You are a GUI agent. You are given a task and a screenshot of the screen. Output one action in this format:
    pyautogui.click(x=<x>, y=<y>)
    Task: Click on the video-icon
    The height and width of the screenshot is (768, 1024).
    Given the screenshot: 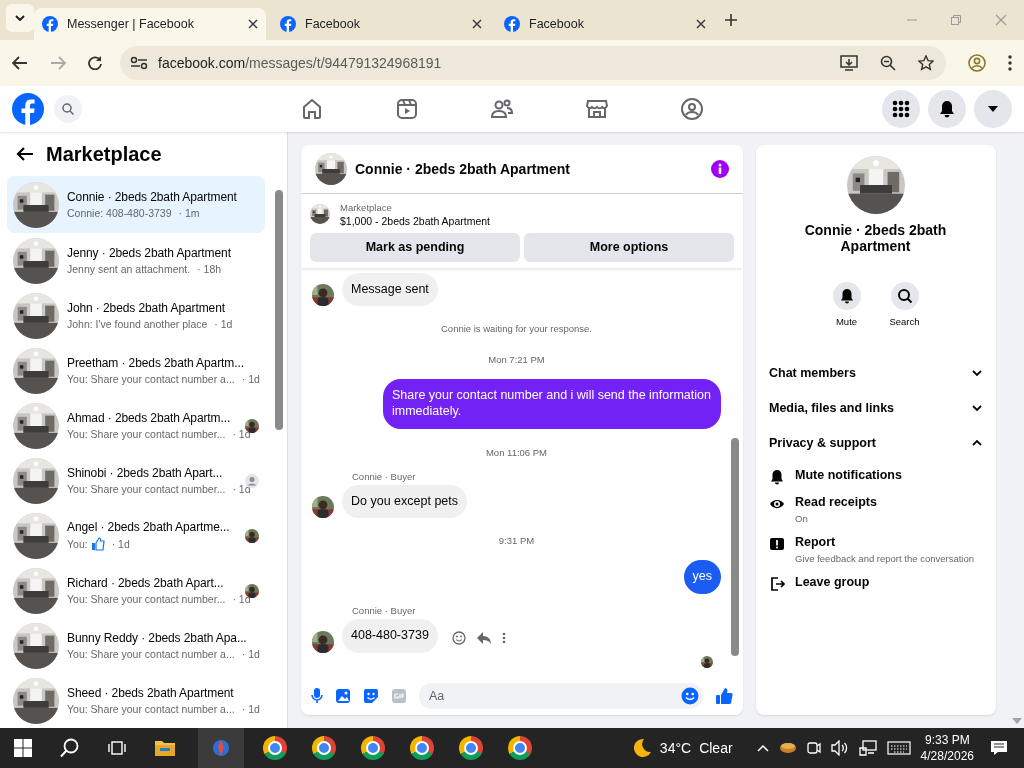 What is the action you would take?
    pyautogui.click(x=407, y=109)
    